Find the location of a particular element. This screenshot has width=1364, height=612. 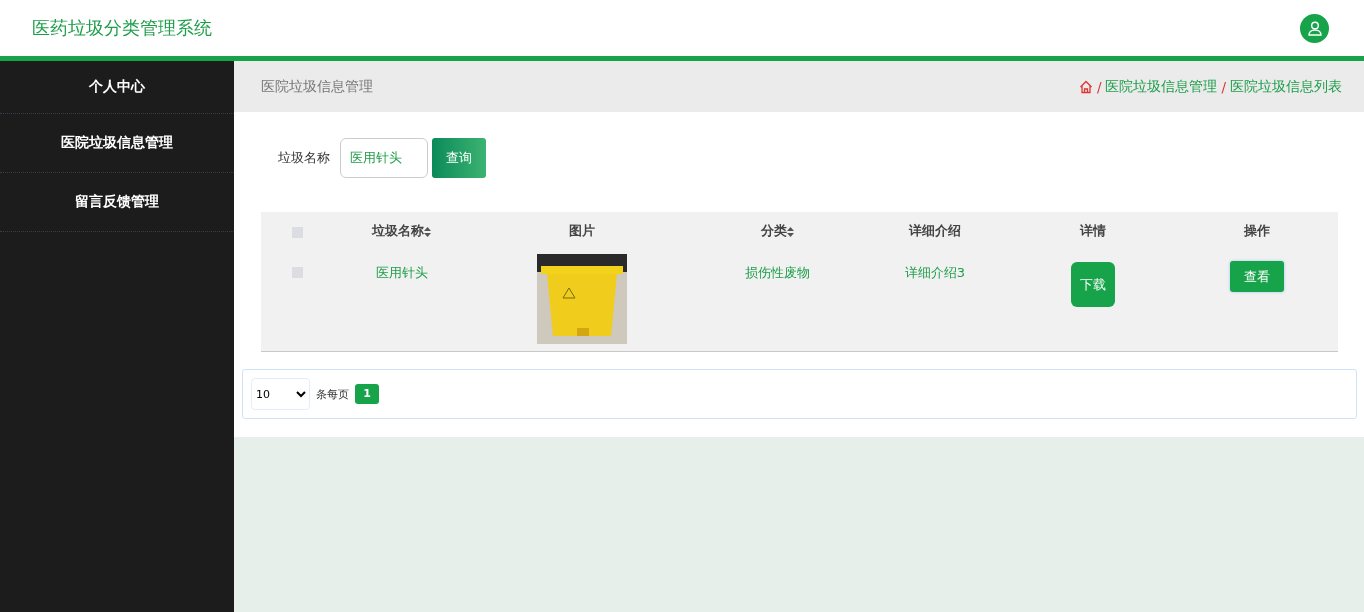

page-title: 医院垃圾信息管理 is located at coordinates (317, 86).